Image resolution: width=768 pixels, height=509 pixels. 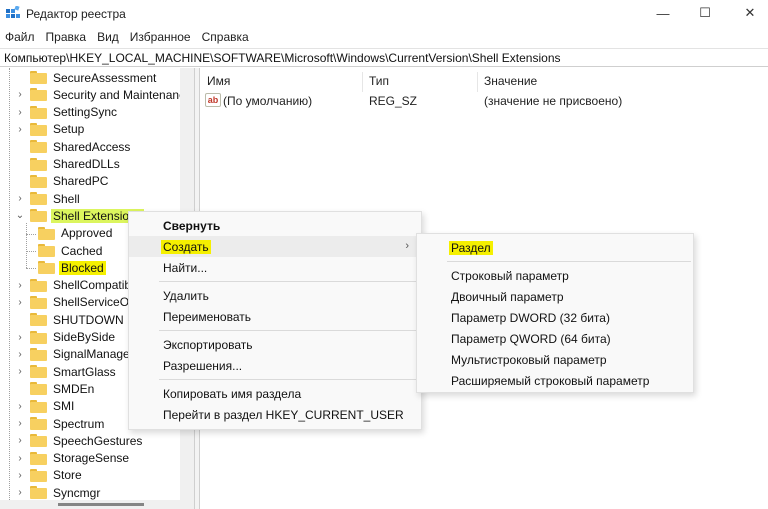 What do you see at coordinates (186, 247) in the screenshot?
I see `menu-item-label: Создать` at bounding box center [186, 247].